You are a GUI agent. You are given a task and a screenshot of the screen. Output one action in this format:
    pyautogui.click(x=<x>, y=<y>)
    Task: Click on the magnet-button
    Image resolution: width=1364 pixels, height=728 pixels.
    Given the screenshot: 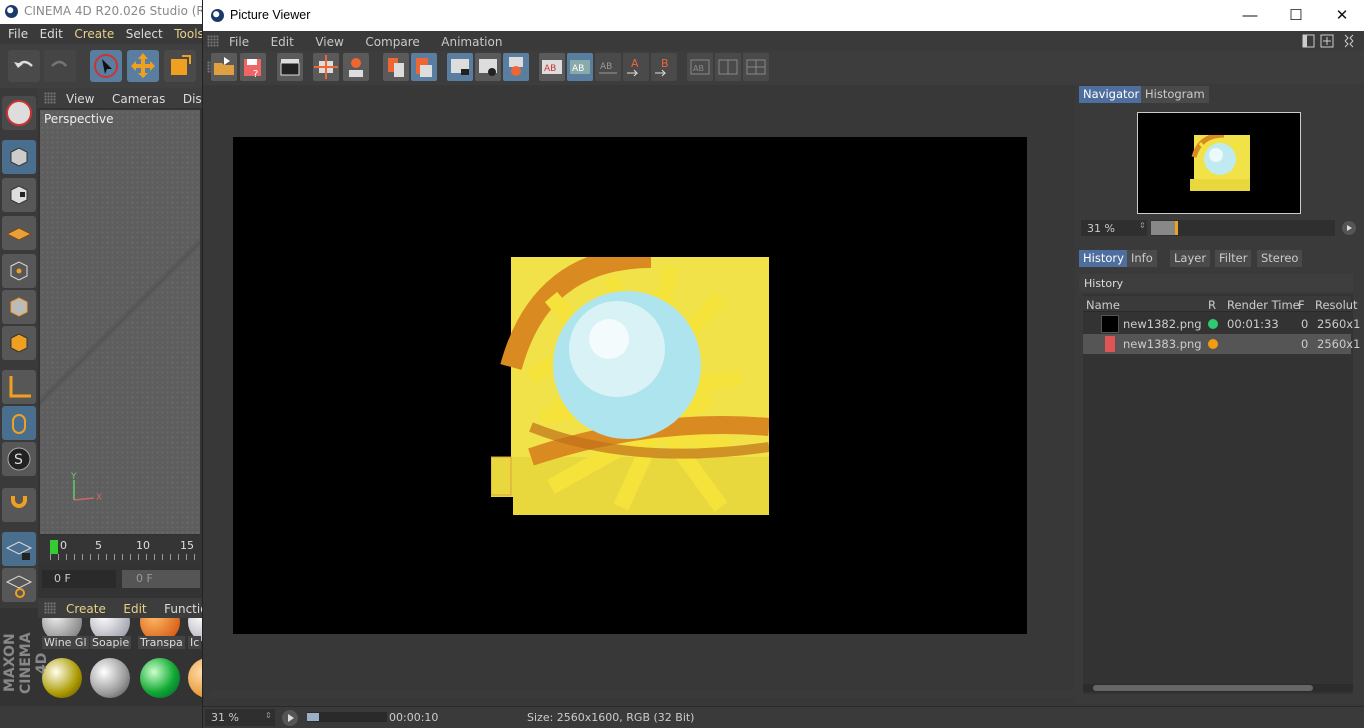 What is the action you would take?
    pyautogui.click(x=19, y=505)
    